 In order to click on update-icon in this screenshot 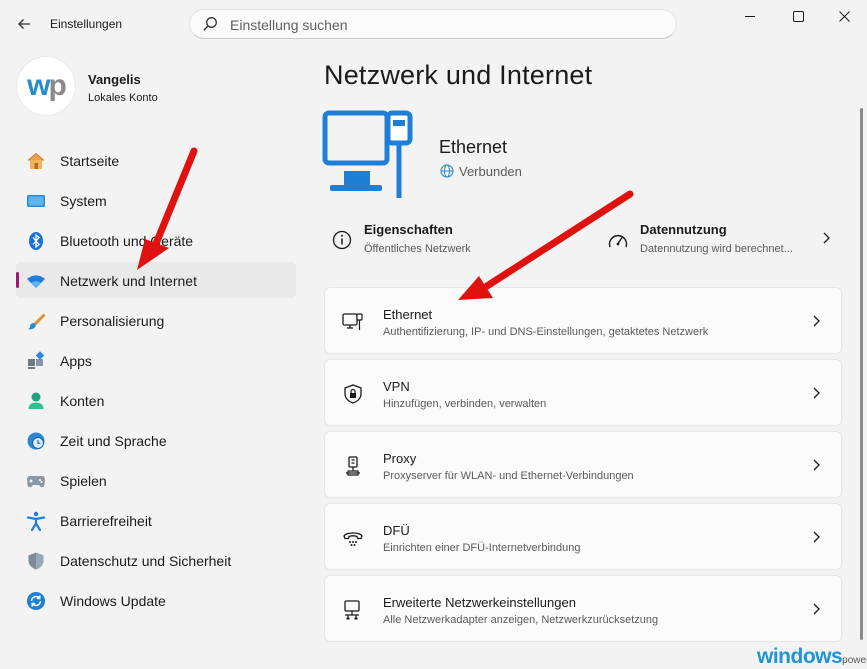, I will do `click(36, 601)`.